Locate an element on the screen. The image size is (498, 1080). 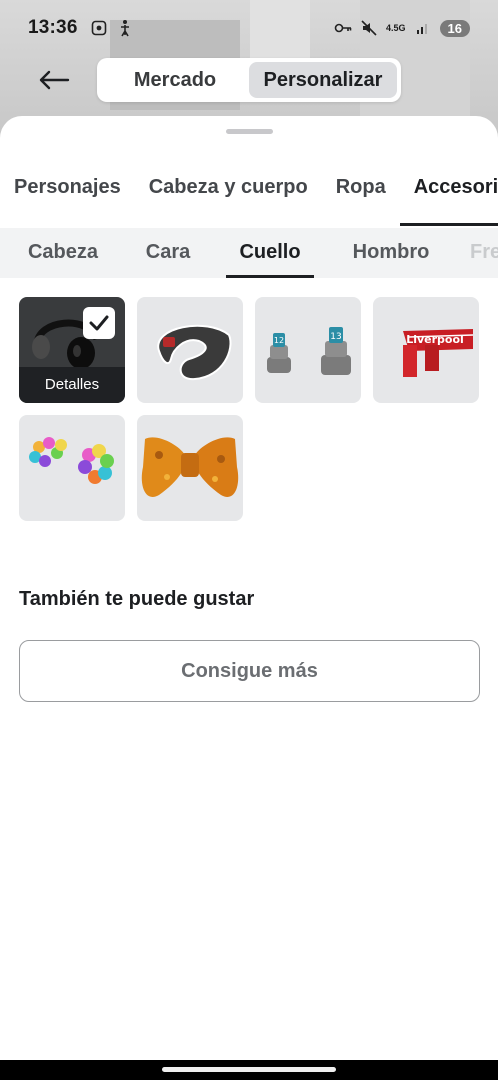
segmented-control: Mercado Personalizar is located at coordinates (249, 80).